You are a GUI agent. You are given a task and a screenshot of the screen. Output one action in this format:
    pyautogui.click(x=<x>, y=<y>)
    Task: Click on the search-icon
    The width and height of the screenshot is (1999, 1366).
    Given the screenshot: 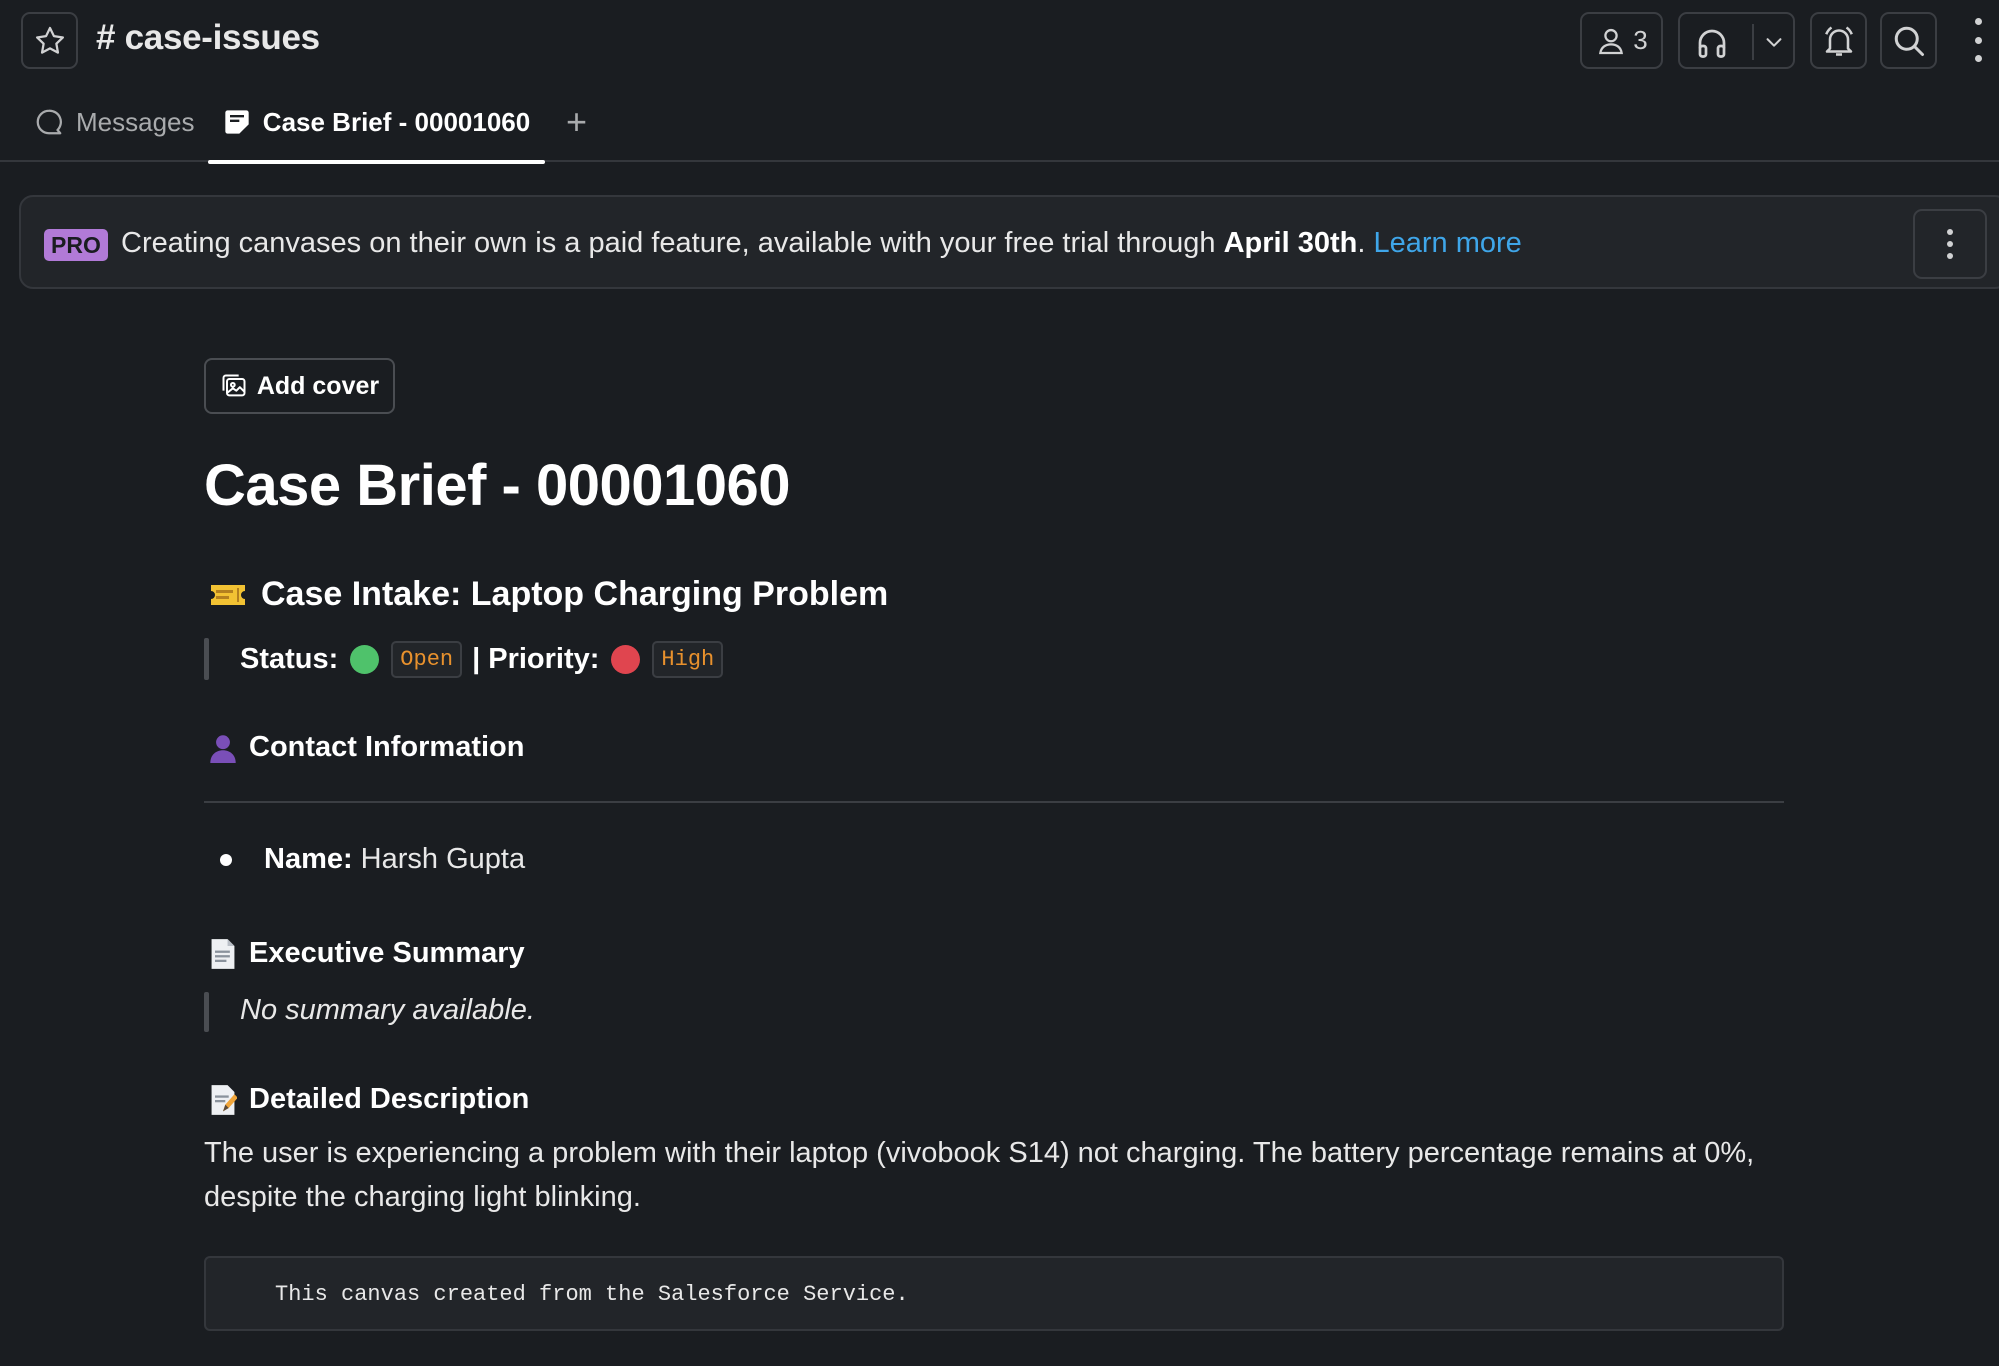 What is the action you would take?
    pyautogui.click(x=1909, y=41)
    